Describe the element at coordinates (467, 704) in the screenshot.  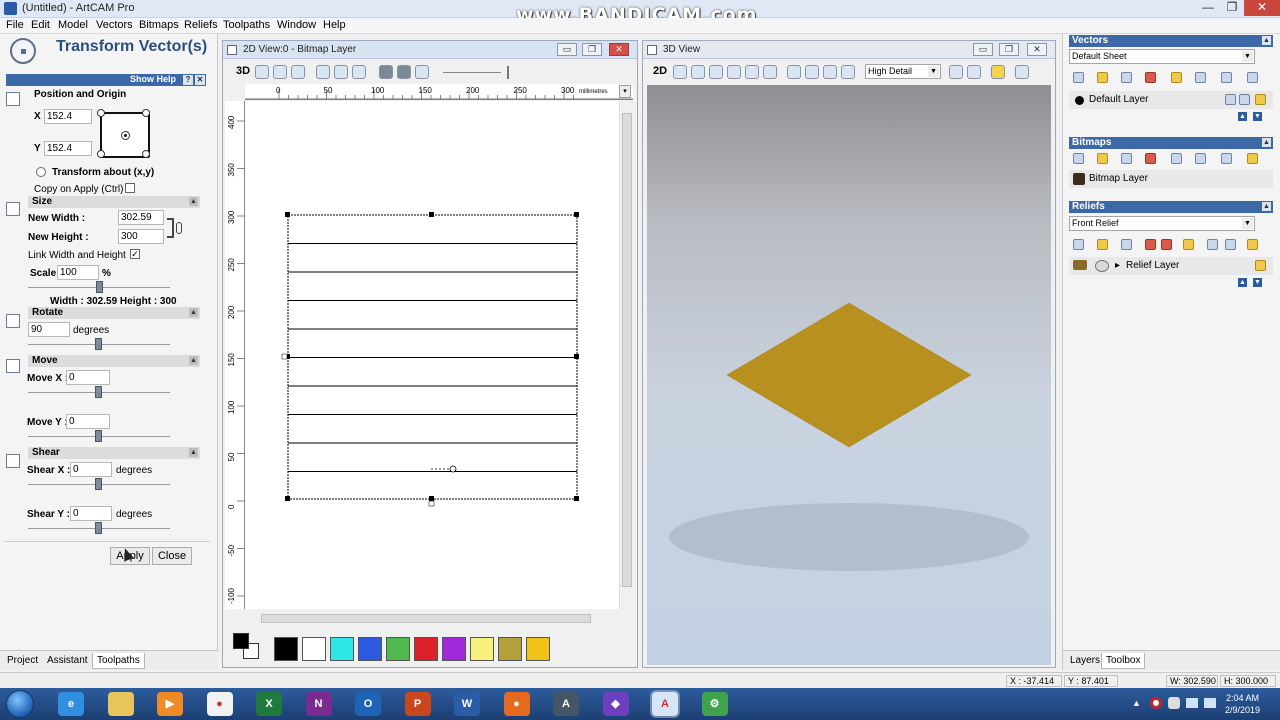
I see `taskbar-word-icon: W` at that location.